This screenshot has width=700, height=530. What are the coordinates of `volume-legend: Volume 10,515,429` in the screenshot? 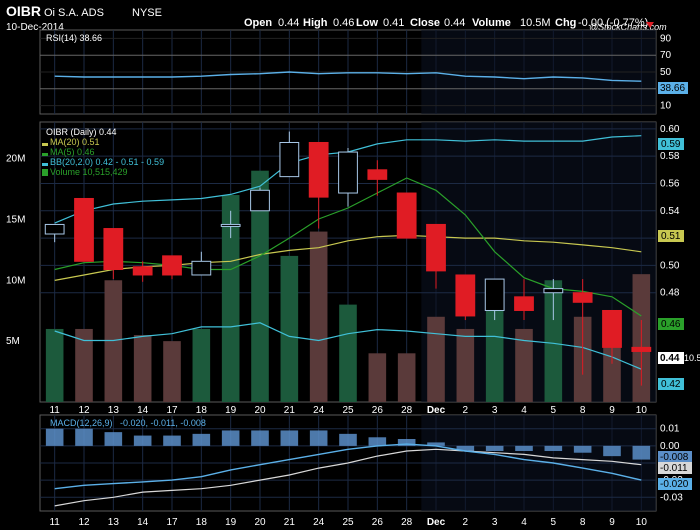 It's located at (89, 172).